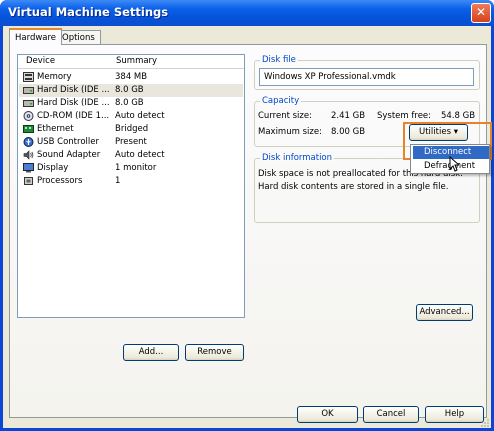 This screenshot has width=494, height=431. I want to click on device-row-hard-disk-2: Hard Disk (IDE ... 8.0 GB, so click(131, 103).